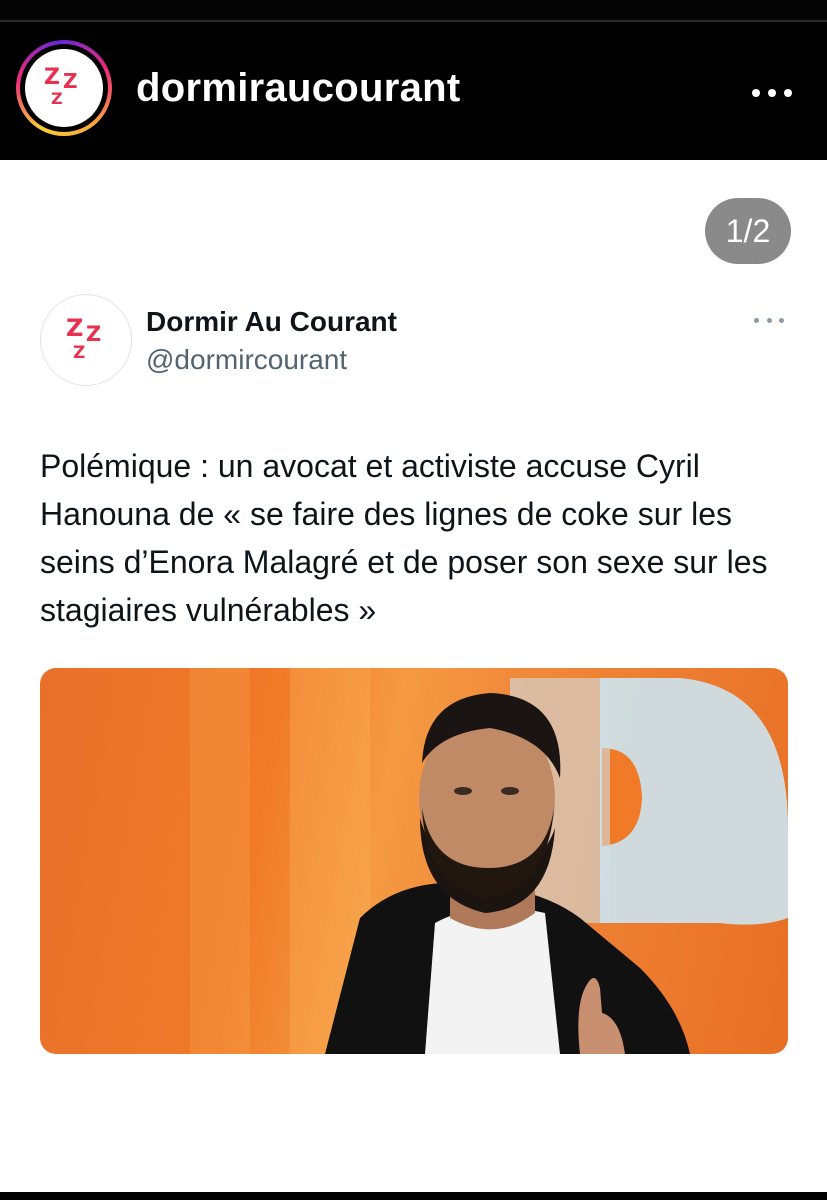 This screenshot has width=827, height=1200. I want to click on carousel-counter: 1/2, so click(748, 231).